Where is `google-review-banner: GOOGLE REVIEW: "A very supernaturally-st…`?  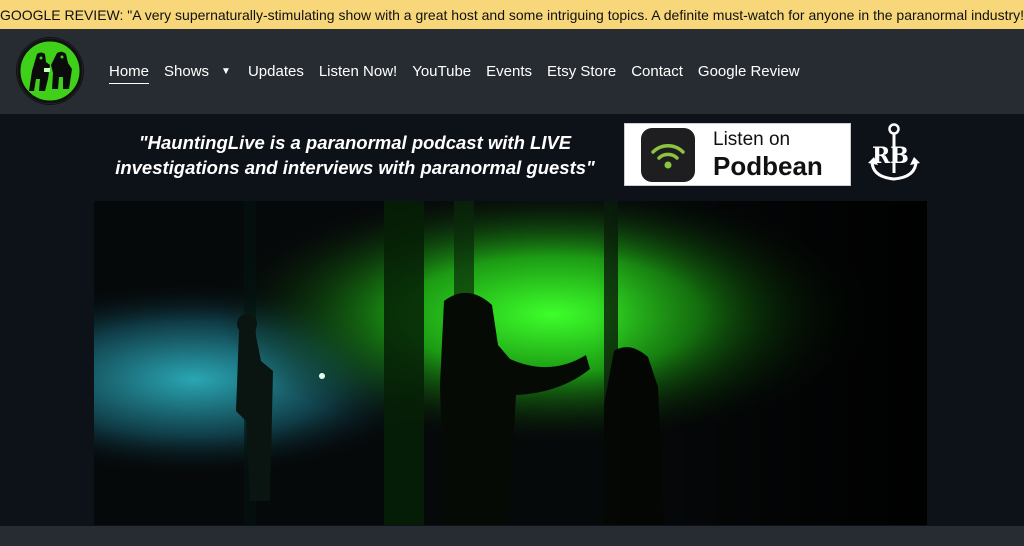
google-review-banner: GOOGLE REVIEW: "A very supernaturally-st… is located at coordinates (512, 14).